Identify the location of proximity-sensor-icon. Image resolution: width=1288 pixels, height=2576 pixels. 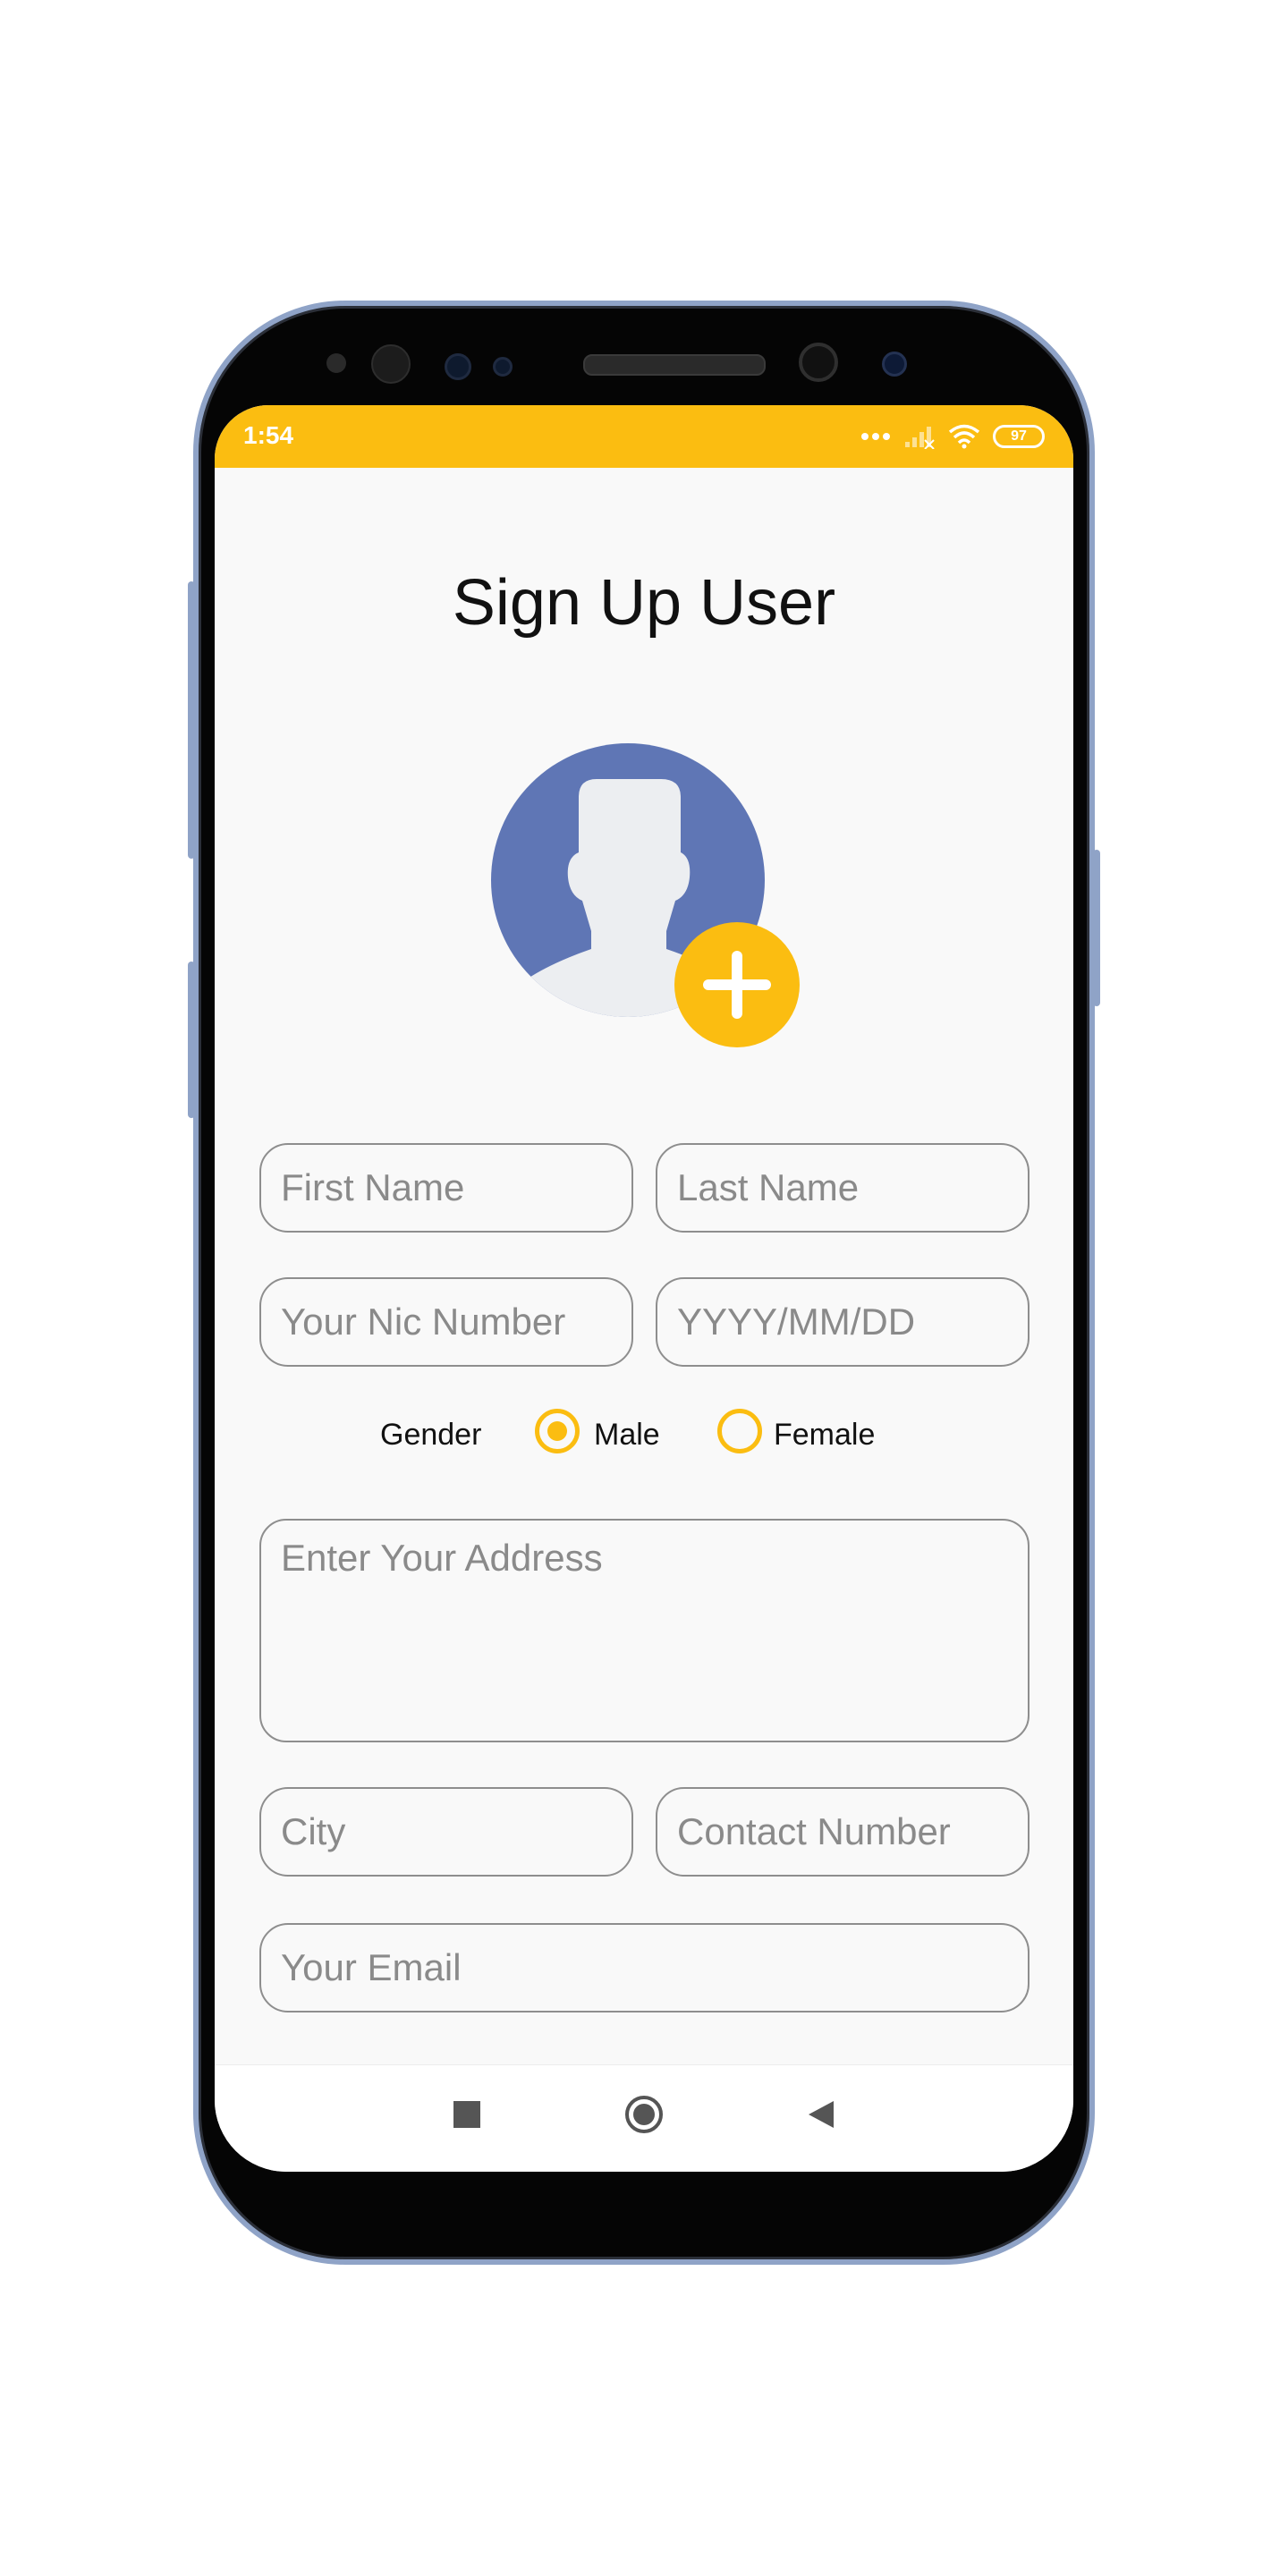
(458, 366).